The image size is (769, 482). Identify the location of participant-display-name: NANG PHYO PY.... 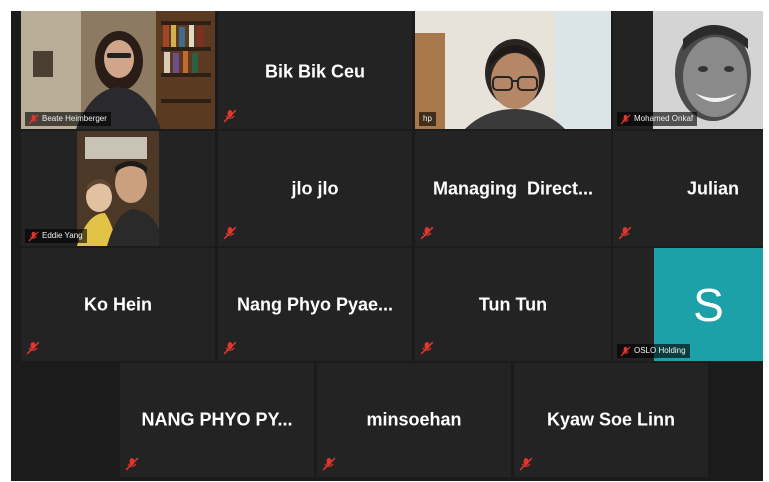
(217, 419).